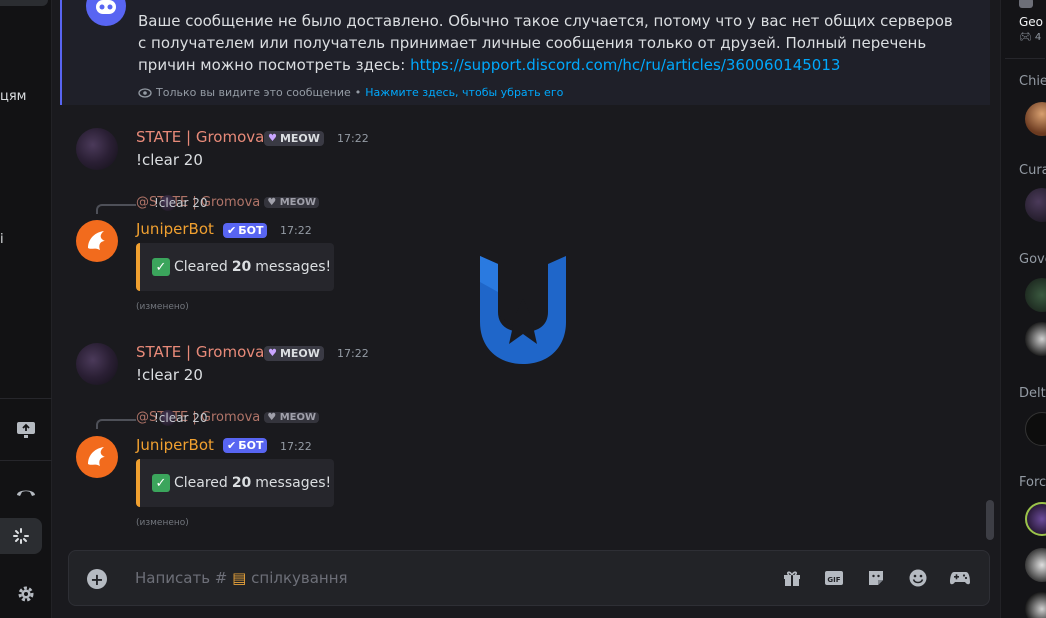 The width and height of the screenshot is (1046, 618). I want to click on add-attachment-button: +, so click(97, 579).